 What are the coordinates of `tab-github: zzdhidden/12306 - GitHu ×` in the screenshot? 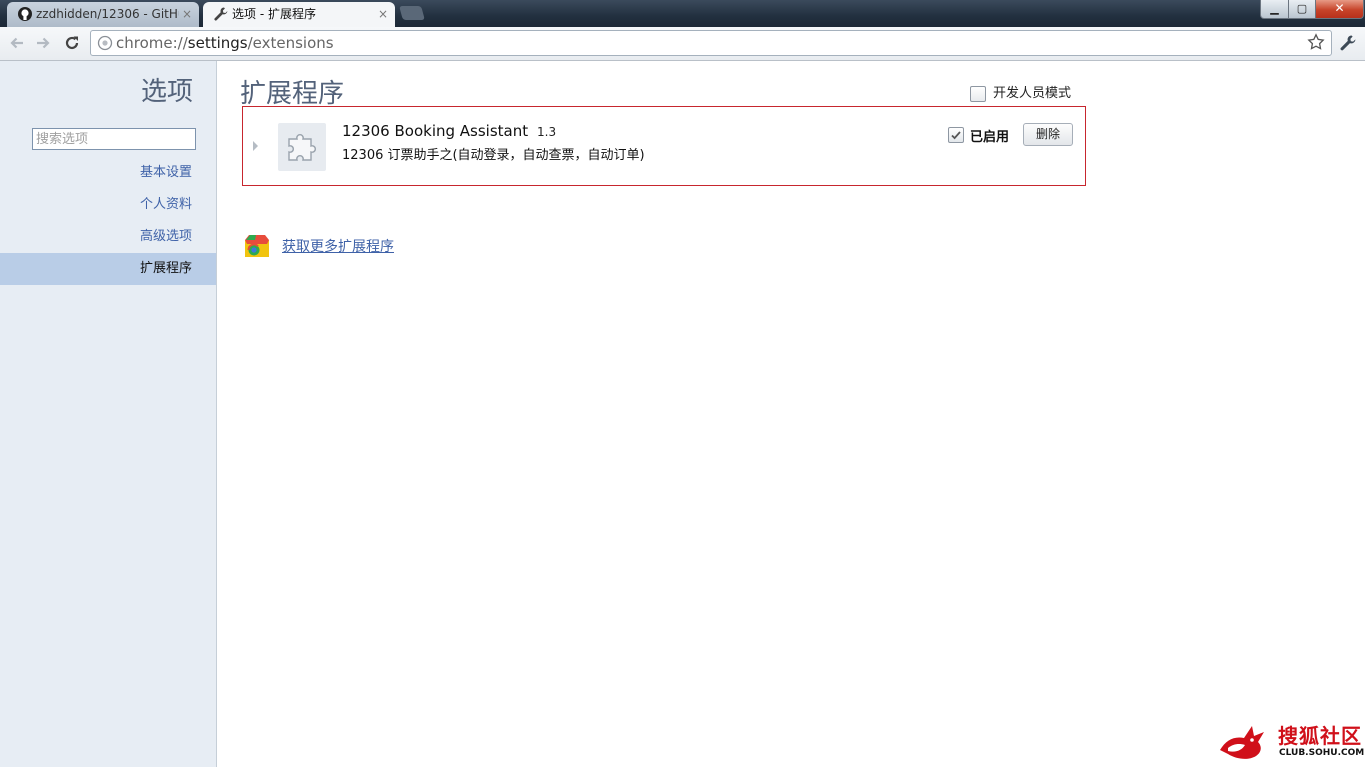 It's located at (103, 14).